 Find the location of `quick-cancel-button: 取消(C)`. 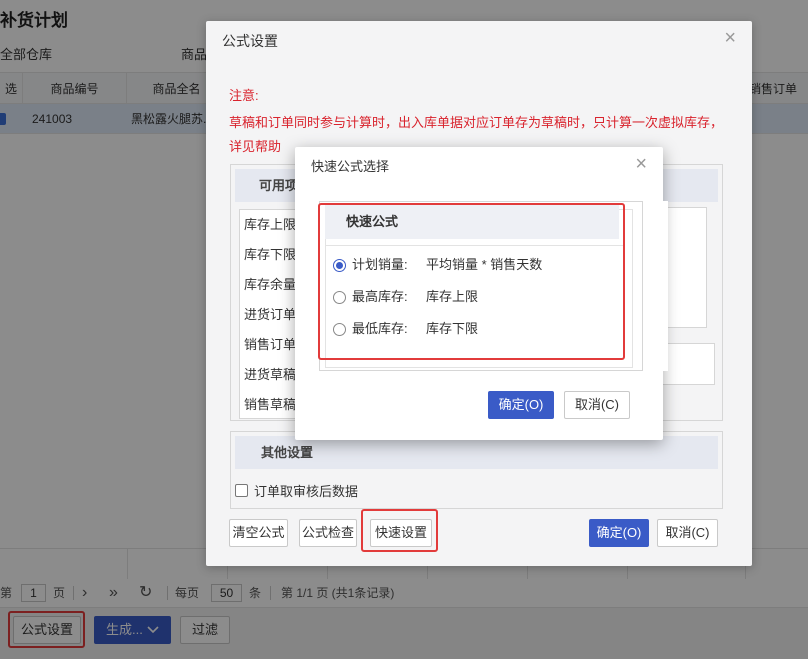

quick-cancel-button: 取消(C) is located at coordinates (597, 405).